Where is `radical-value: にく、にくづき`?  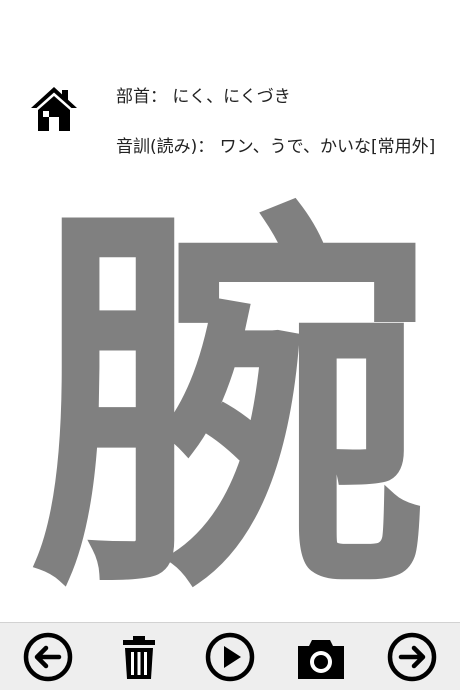
radical-value: にく、にくづき is located at coordinates (231, 97).